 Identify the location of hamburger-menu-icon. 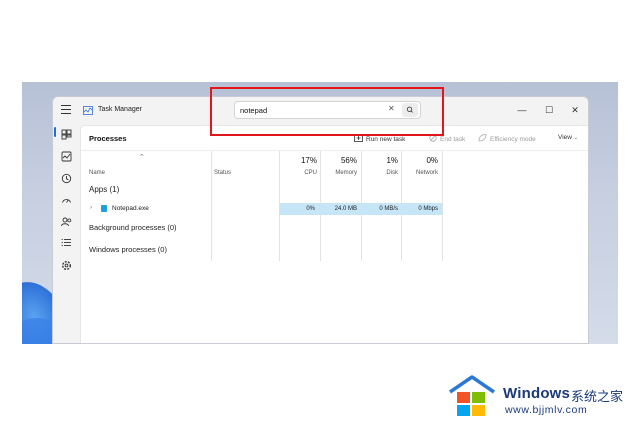
(66, 109).